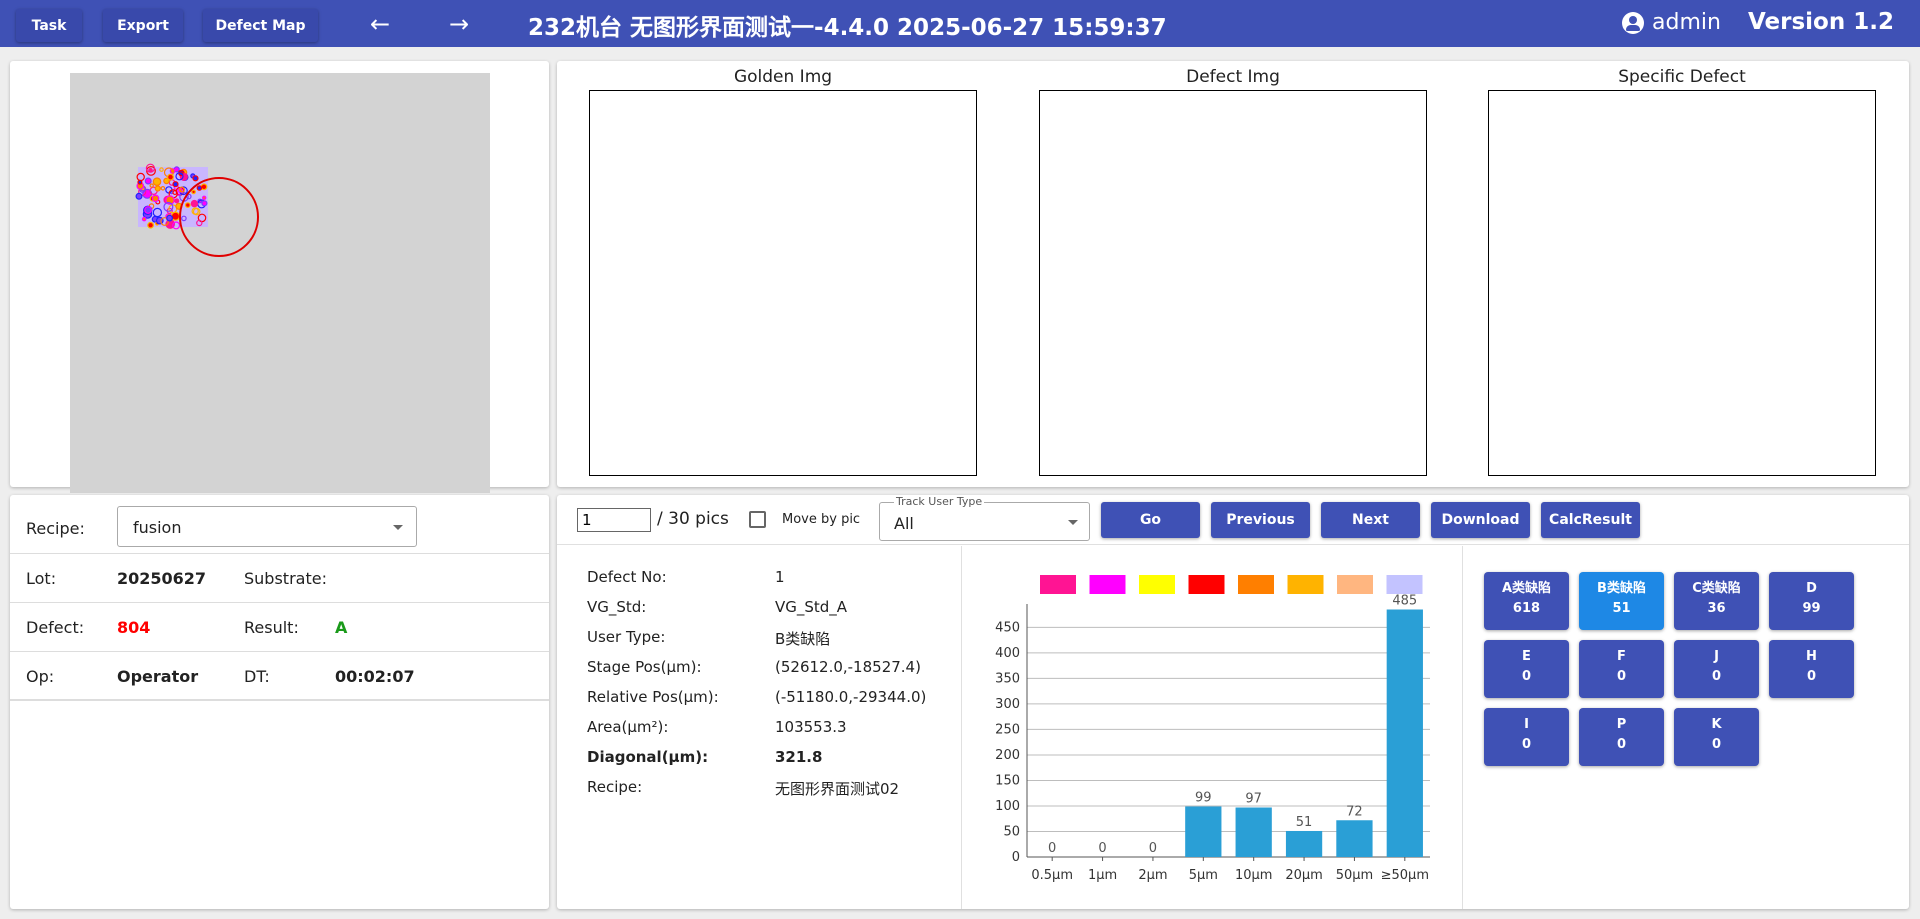 The width and height of the screenshot is (1920, 919). I want to click on defect-map-panel, so click(279, 277).